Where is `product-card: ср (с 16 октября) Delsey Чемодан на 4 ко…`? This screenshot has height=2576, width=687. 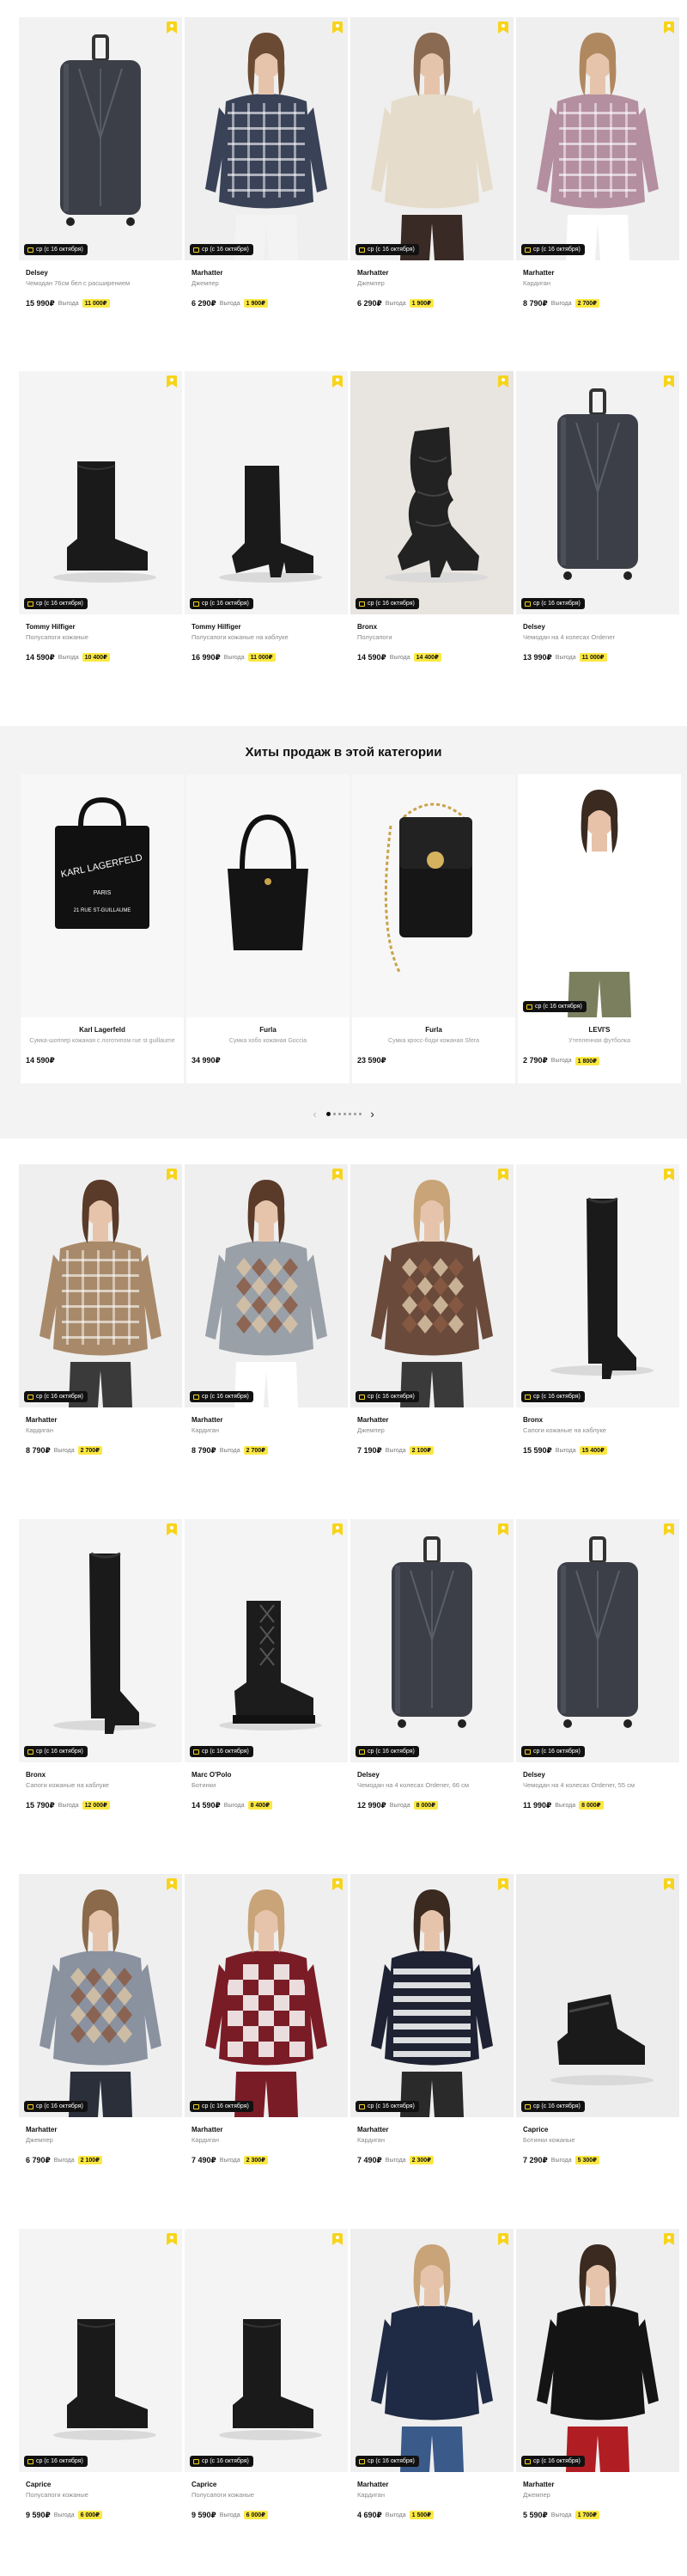 product-card: ср (с 16 октября) Delsey Чемодан на 4 ко… is located at coordinates (597, 530).